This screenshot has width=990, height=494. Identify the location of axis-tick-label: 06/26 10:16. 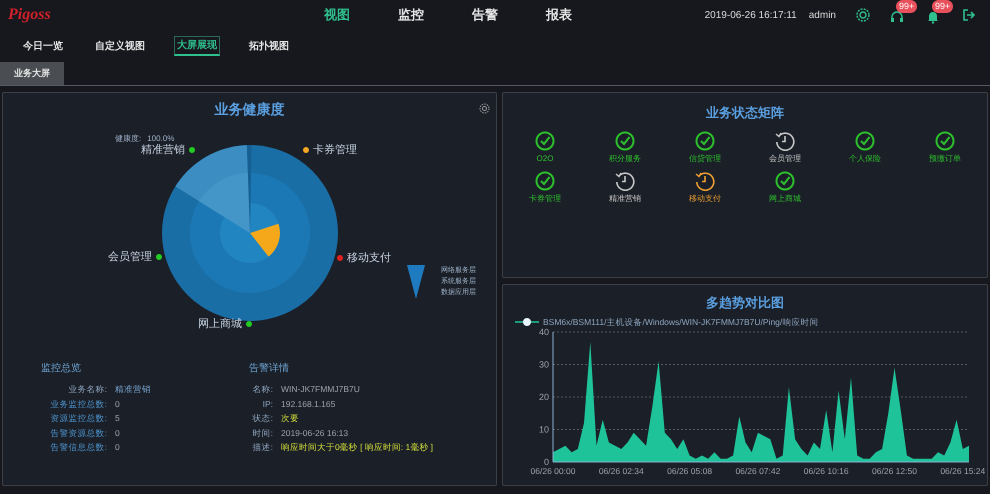
(826, 471).